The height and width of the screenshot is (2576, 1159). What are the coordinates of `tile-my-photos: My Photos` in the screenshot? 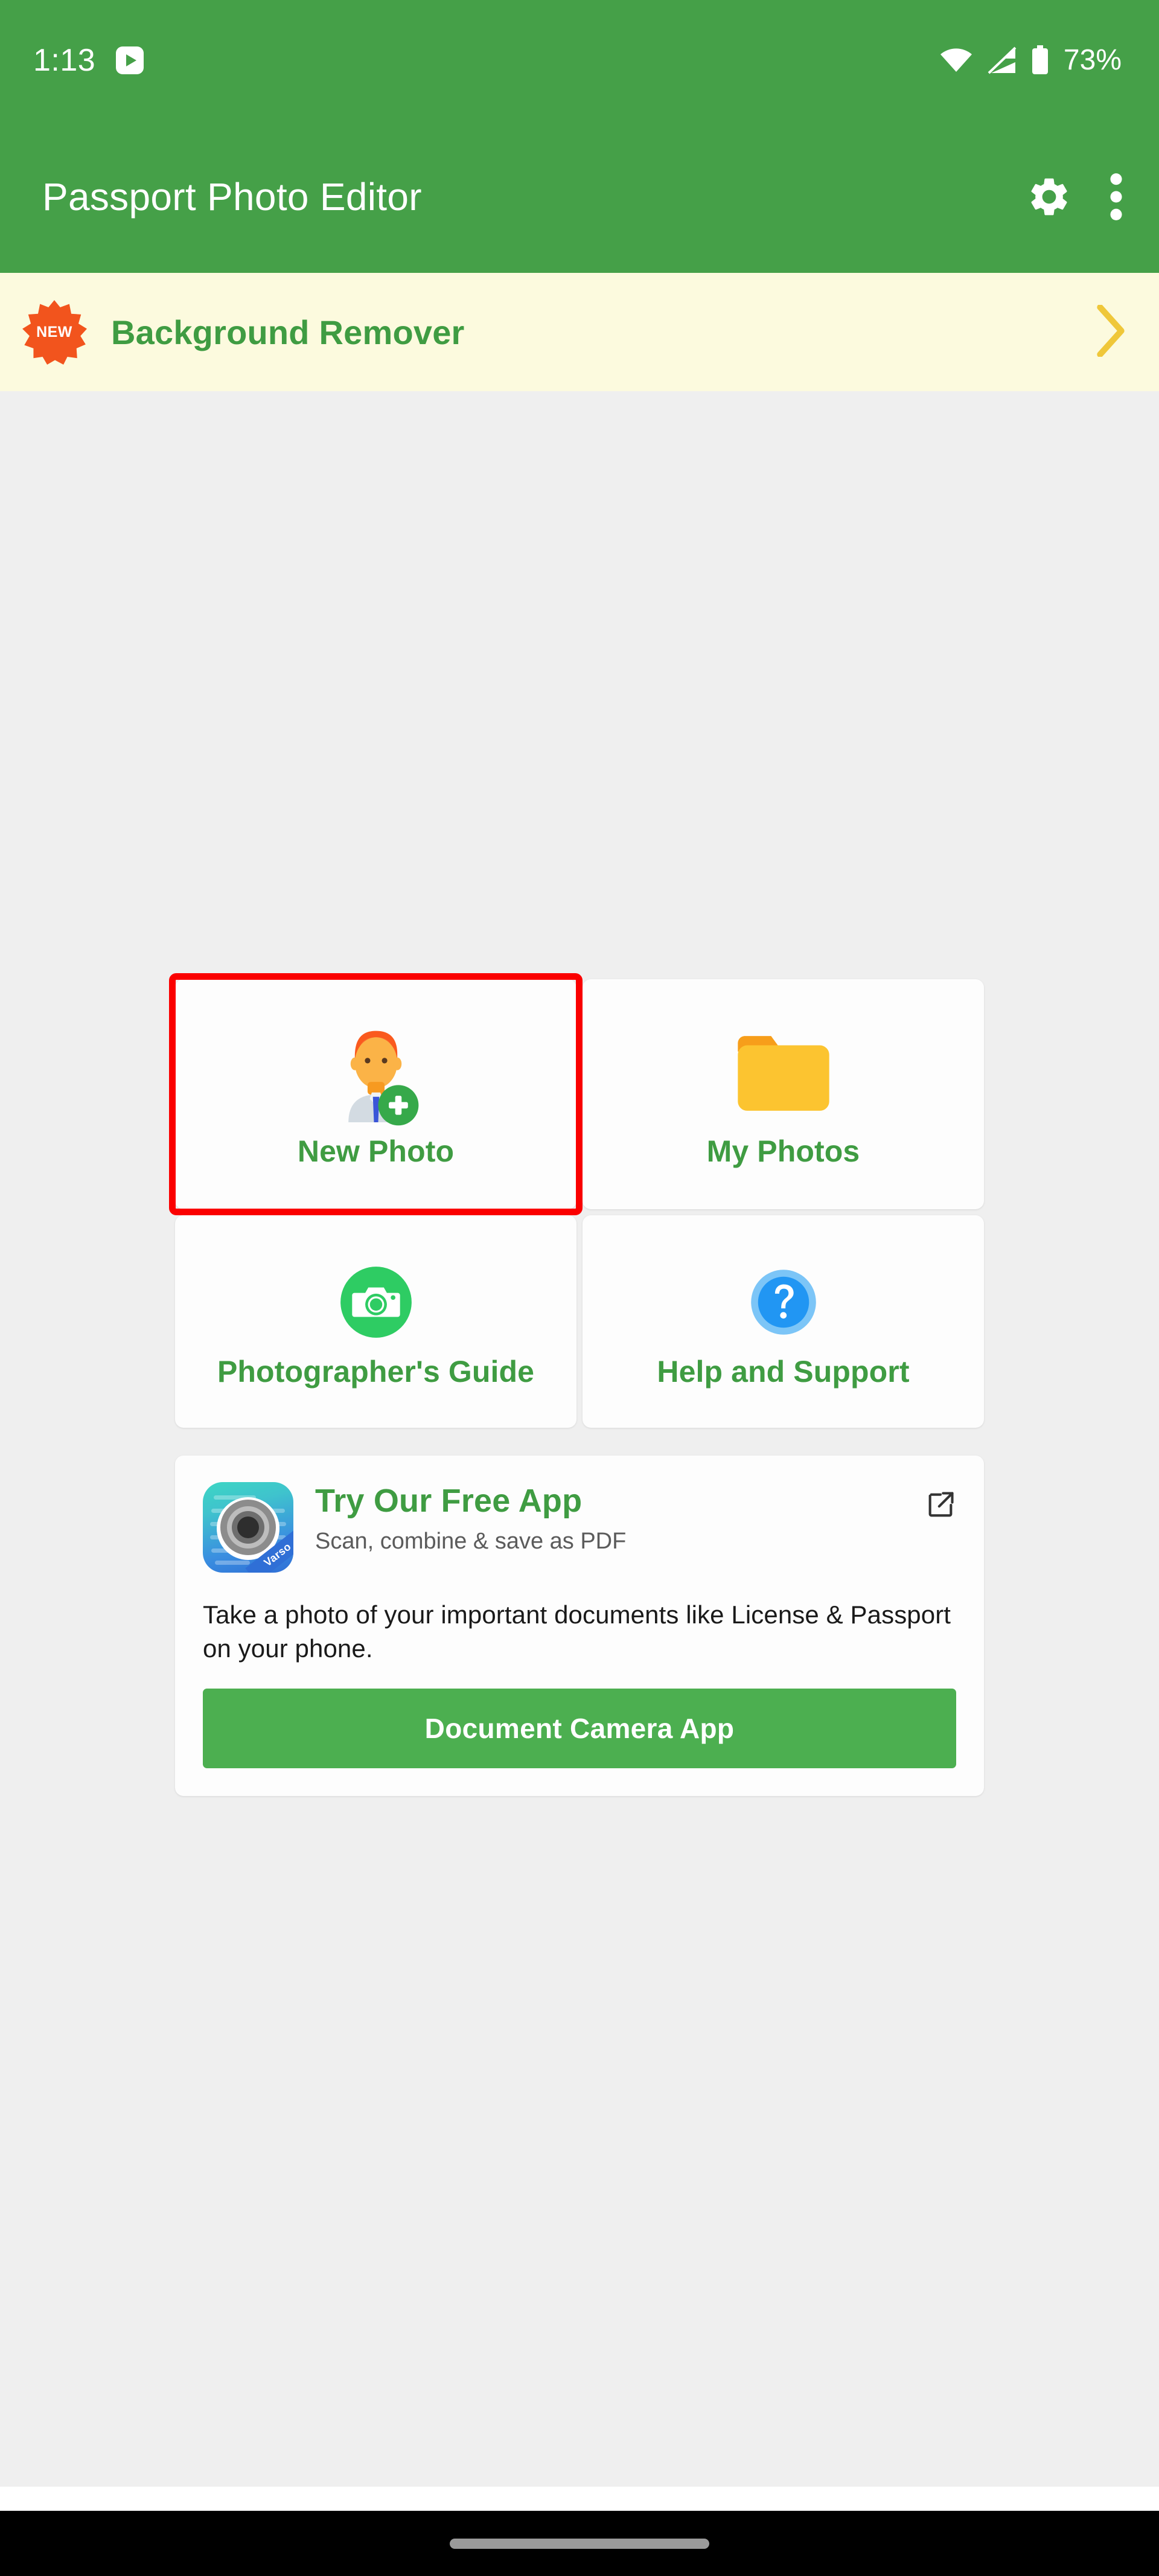 It's located at (783, 1094).